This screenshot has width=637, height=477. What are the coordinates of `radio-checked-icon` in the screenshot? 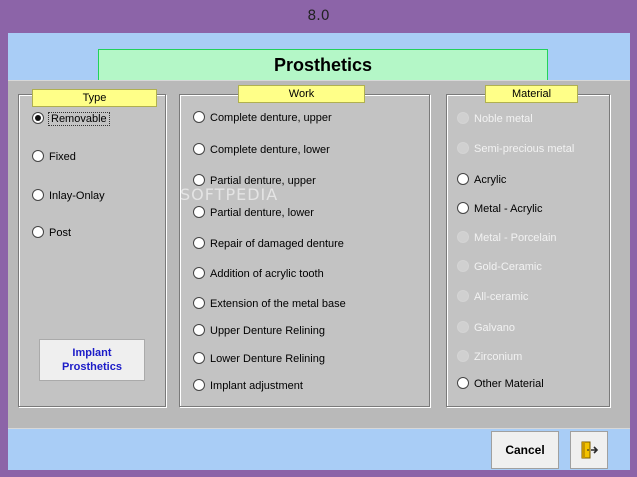 It's located at (38, 118).